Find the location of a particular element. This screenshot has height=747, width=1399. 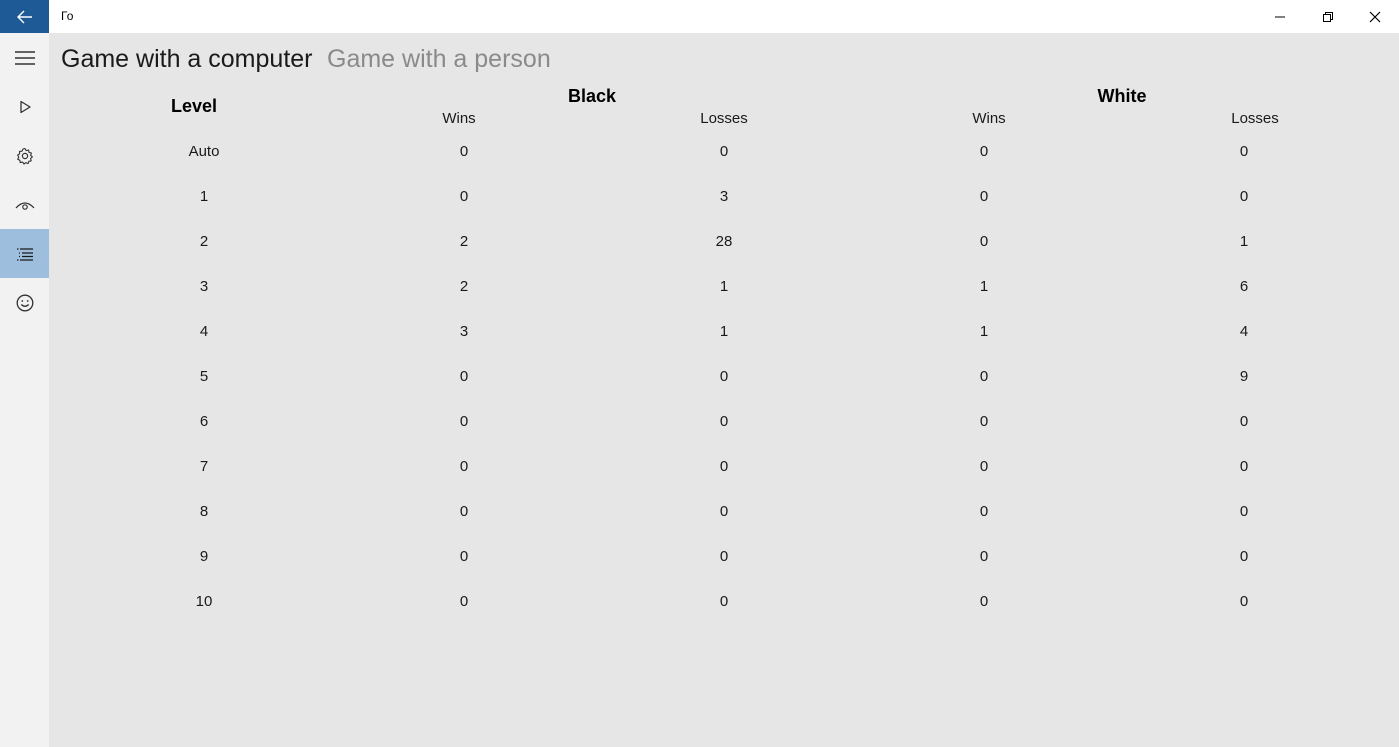

smiley-icon is located at coordinates (24, 302).